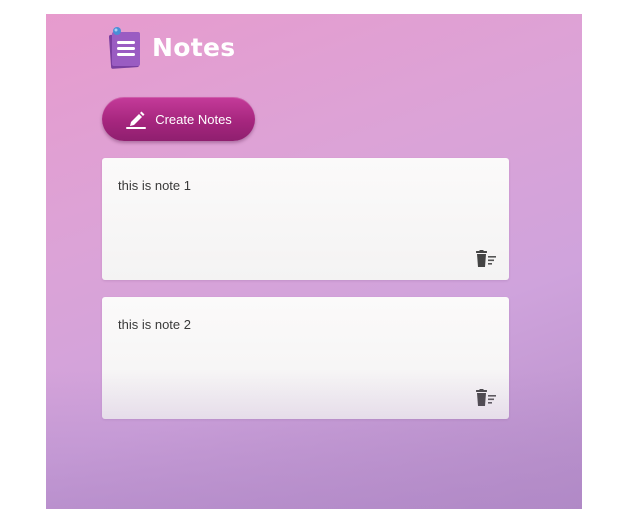 The height and width of the screenshot is (531, 621). I want to click on note-text: this is note 2, so click(154, 324).